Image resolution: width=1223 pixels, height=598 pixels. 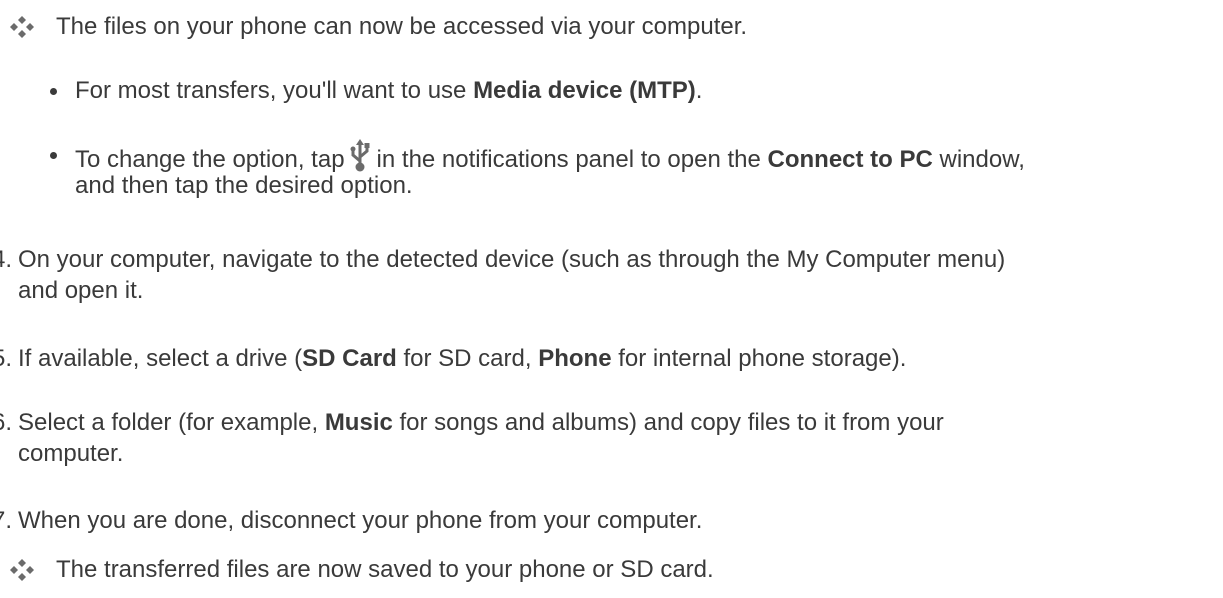 What do you see at coordinates (6, 422) in the screenshot?
I see `step-number: 6.` at bounding box center [6, 422].